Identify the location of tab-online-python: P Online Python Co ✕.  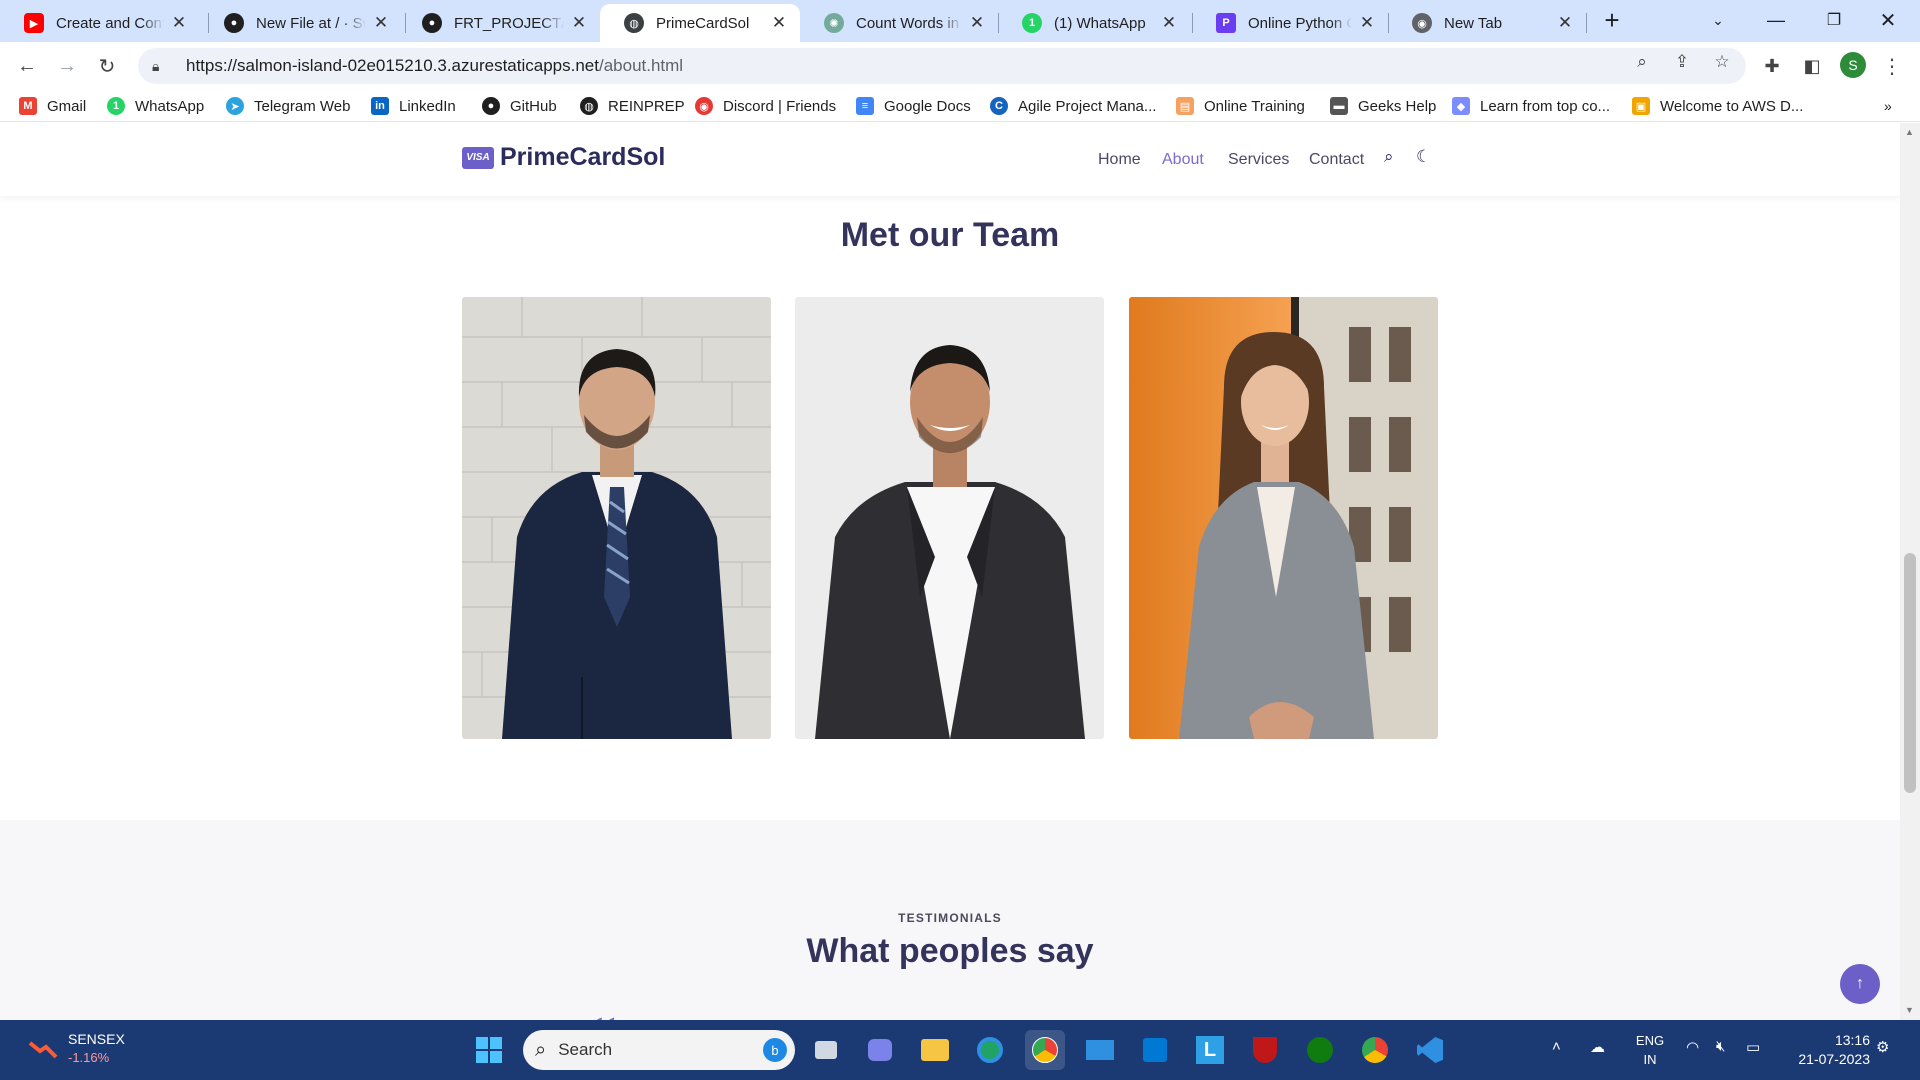
(1290, 23).